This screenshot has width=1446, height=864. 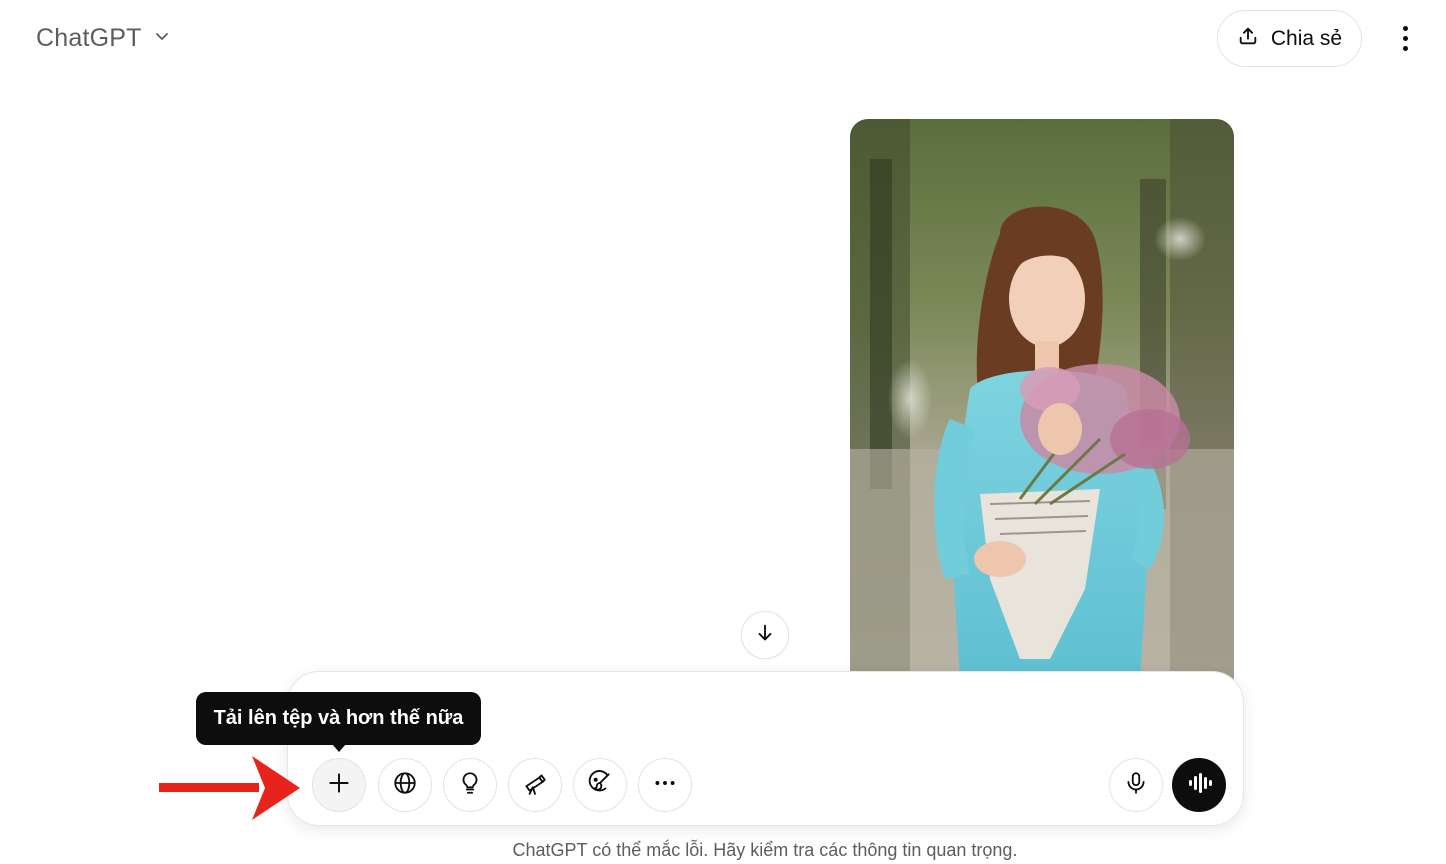 I want to click on create-image-button, so click(x=600, y=785).